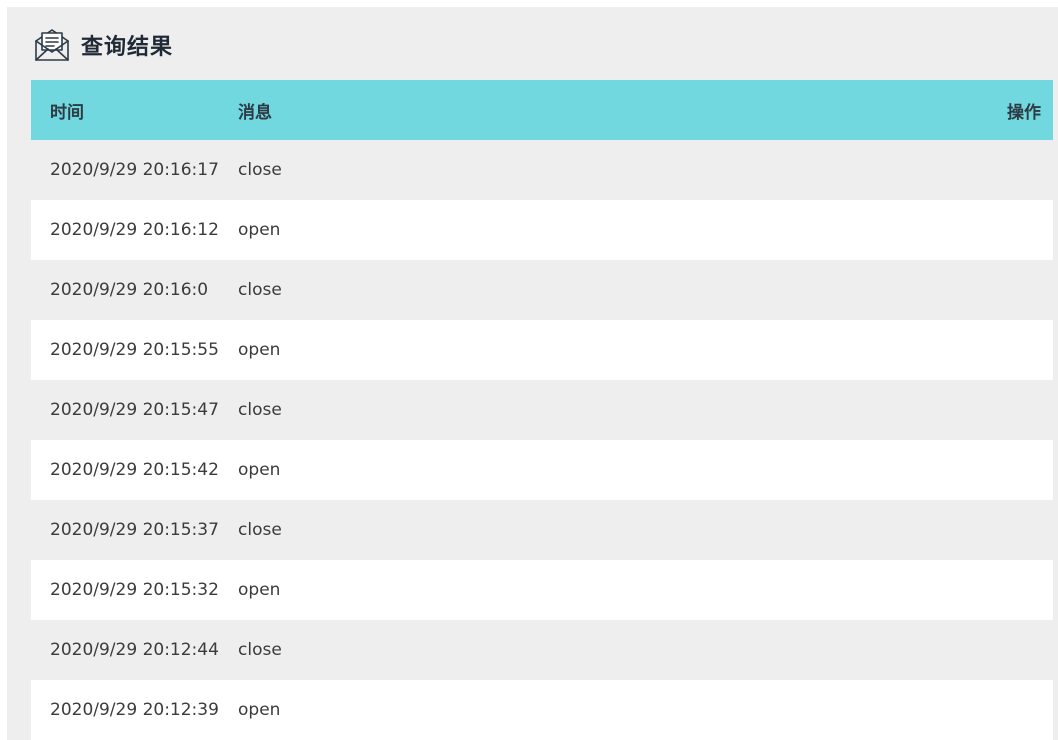 The height and width of the screenshot is (740, 1058). What do you see at coordinates (134, 650) in the screenshot?
I see `cell-time: 2020/9/29 20:12:44` at bounding box center [134, 650].